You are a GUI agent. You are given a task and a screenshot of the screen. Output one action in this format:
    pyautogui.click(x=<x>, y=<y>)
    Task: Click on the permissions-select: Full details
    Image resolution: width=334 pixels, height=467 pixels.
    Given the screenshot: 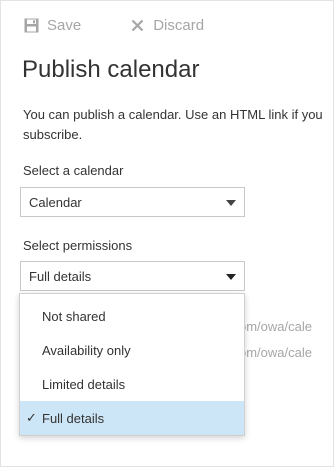 What is the action you would take?
    pyautogui.click(x=132, y=276)
    